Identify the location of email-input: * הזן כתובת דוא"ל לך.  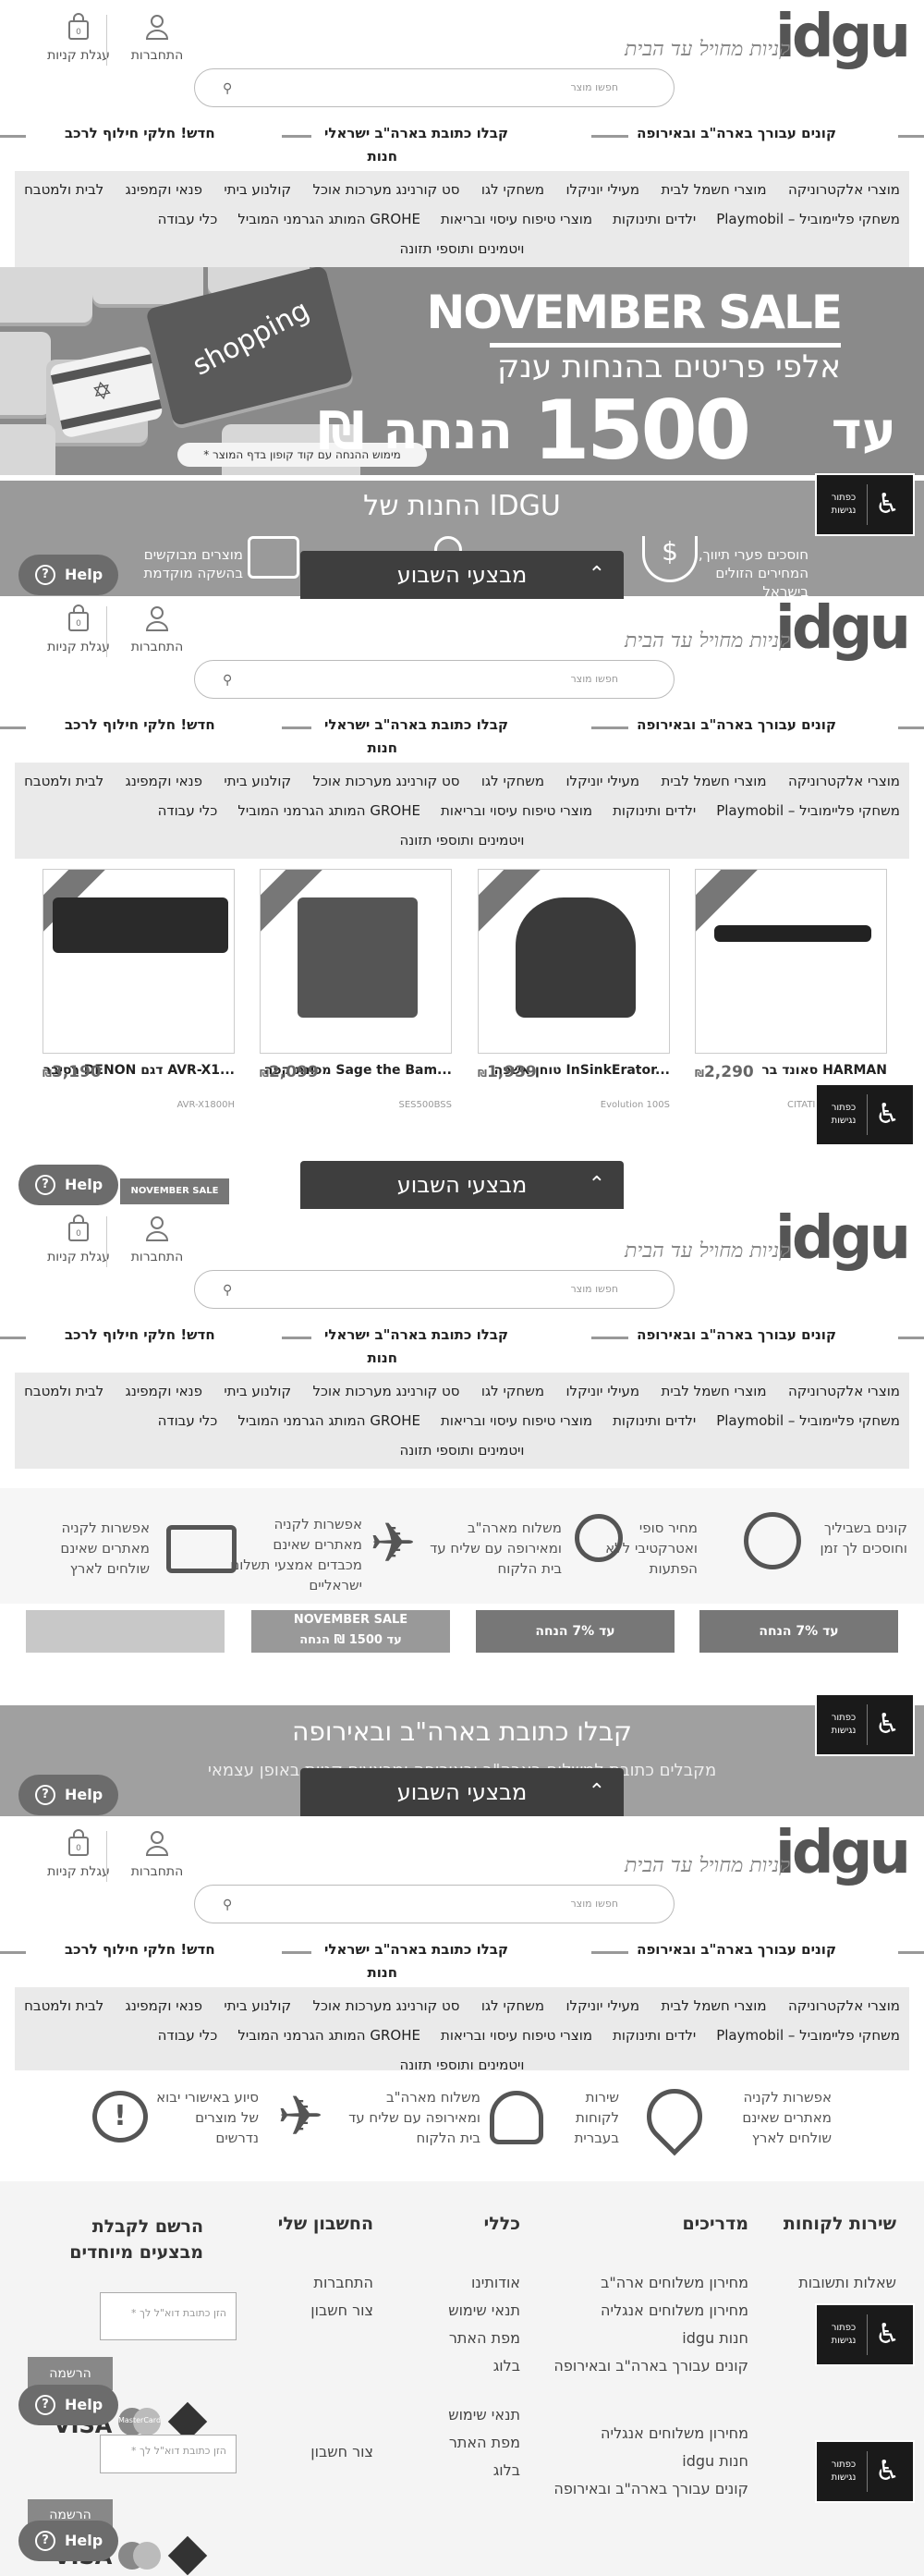
(168, 2316).